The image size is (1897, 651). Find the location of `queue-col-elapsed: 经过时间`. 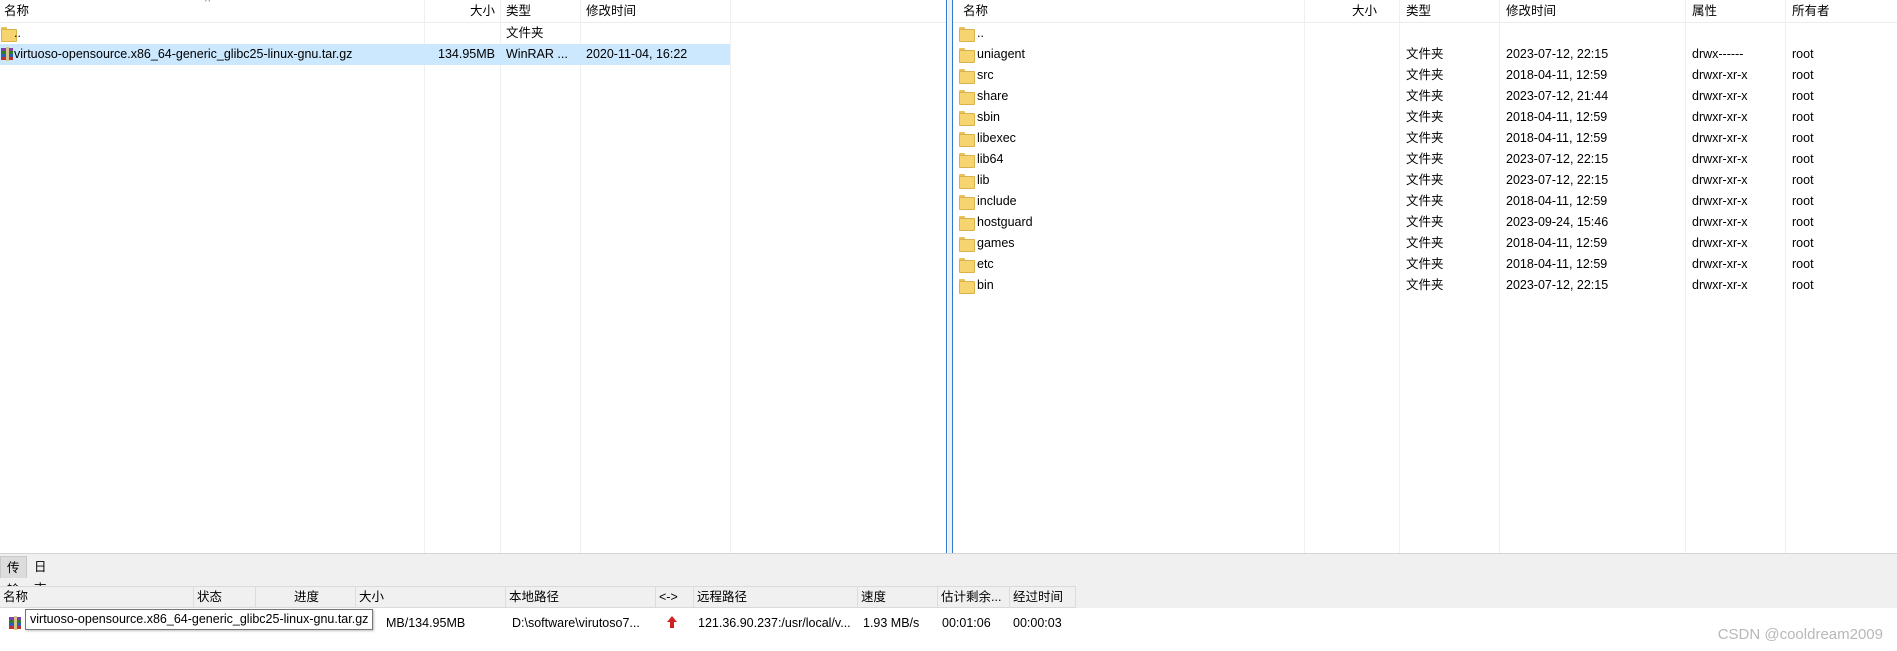

queue-col-elapsed: 经过时间 is located at coordinates (1043, 597).